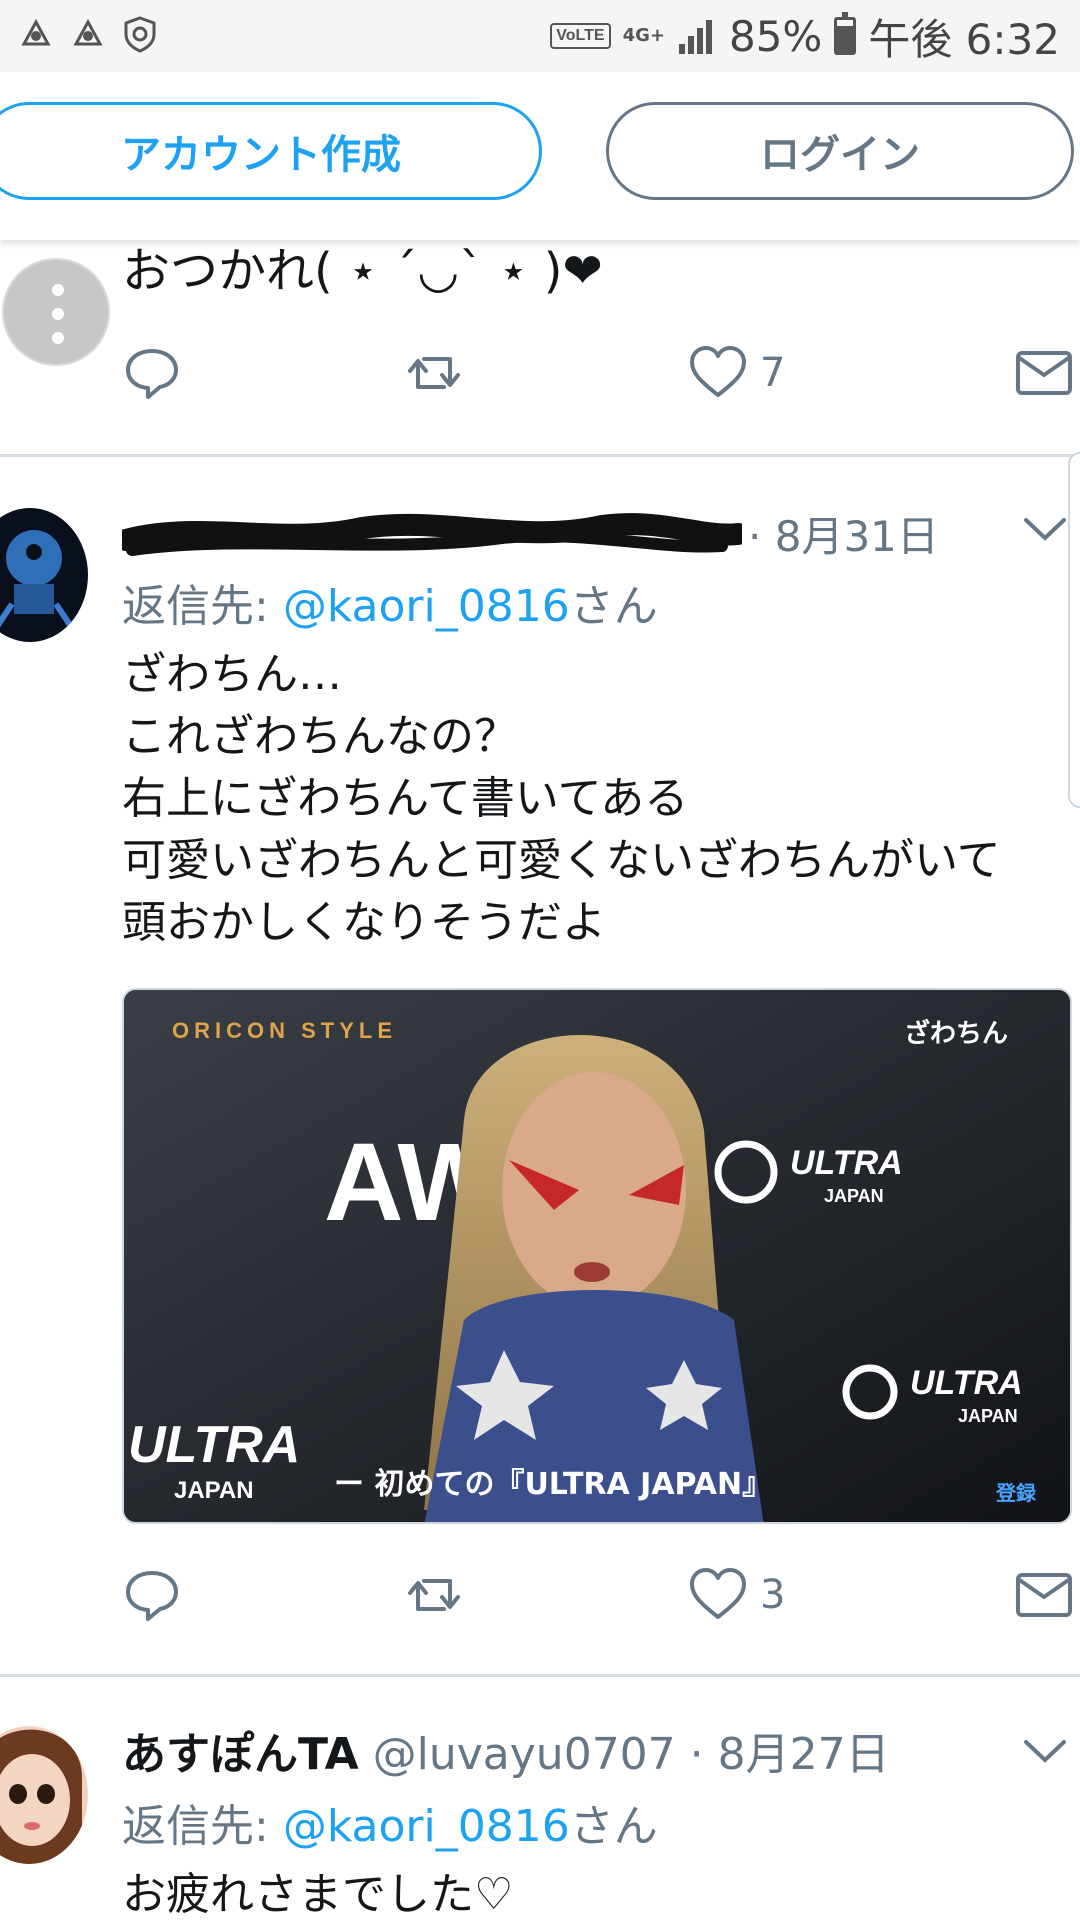 The image size is (1080, 1920). What do you see at coordinates (540, 36) in the screenshot?
I see `status-bar: VoLTE 4G+ 85% 午後 6:32` at bounding box center [540, 36].